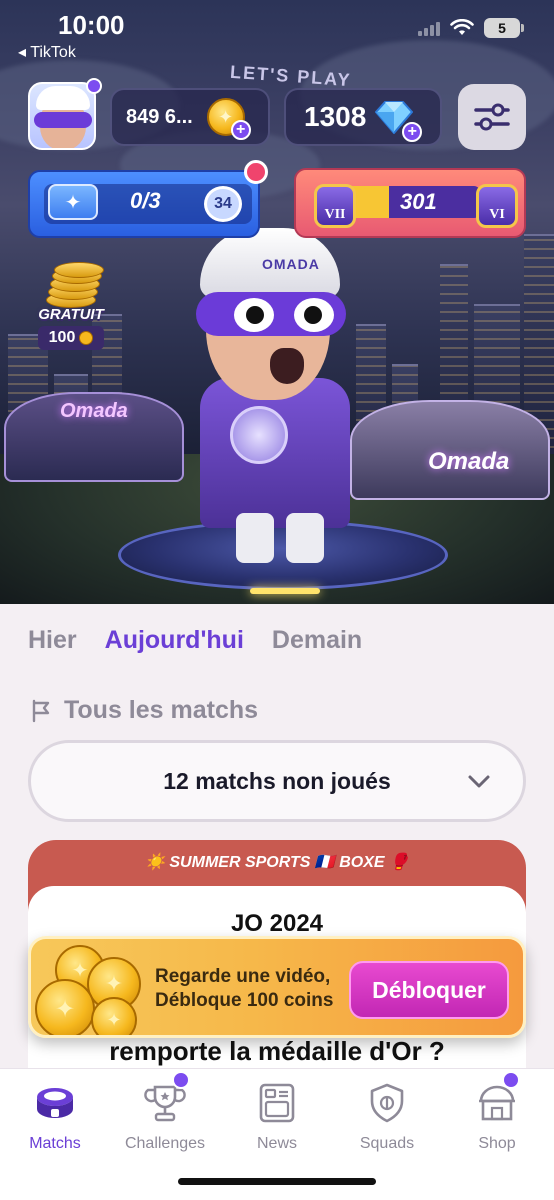 The height and width of the screenshot is (1200, 554). I want to click on pass-progress: 0/3, so click(145, 200).